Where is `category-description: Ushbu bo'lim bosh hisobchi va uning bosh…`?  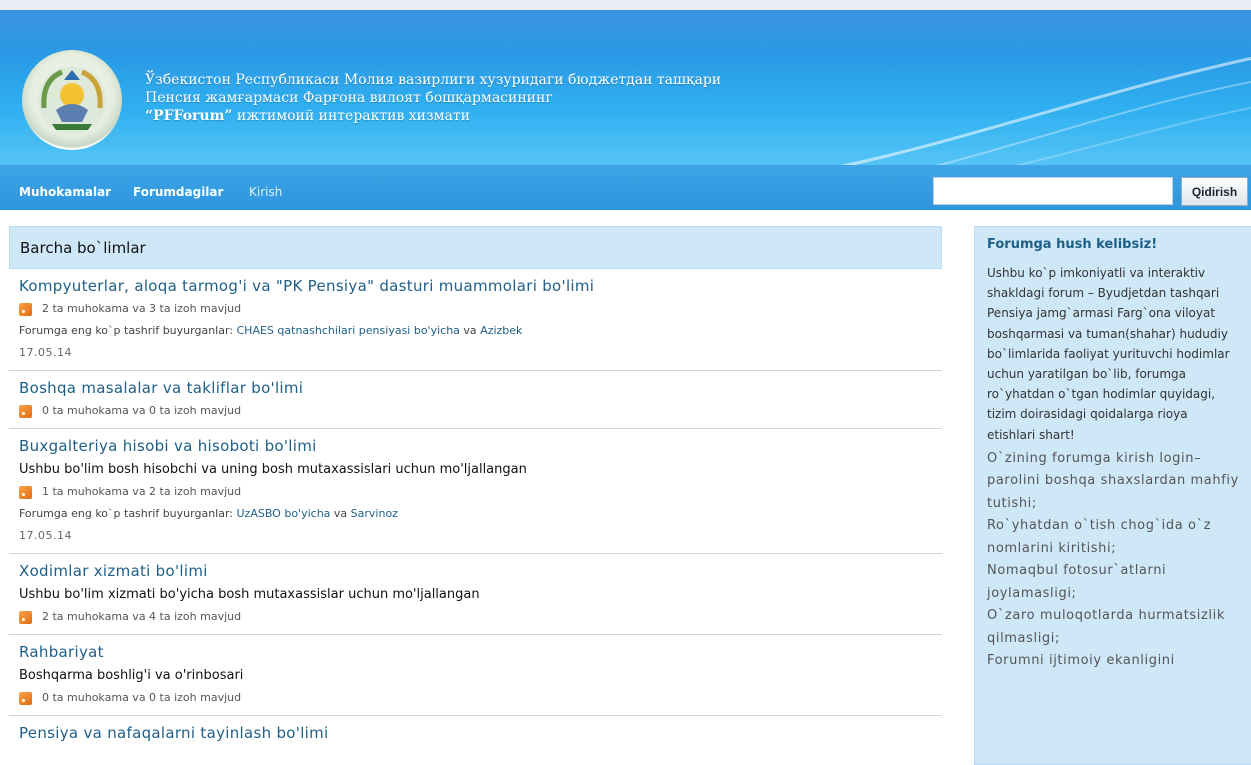
category-description: Ushbu bo'lim bosh hisobchi va uning bosh… is located at coordinates (273, 469).